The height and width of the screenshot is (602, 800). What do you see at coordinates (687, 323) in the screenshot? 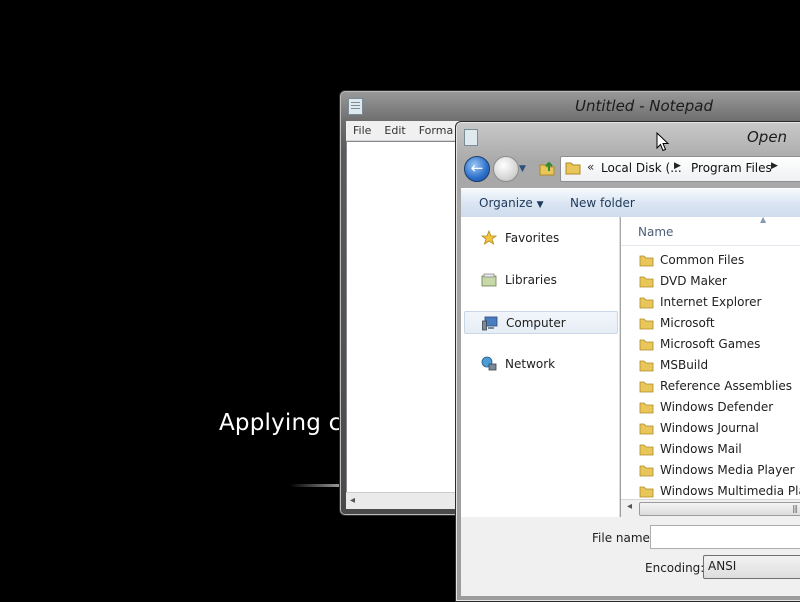
I see `list-item-label: Microsoft` at bounding box center [687, 323].